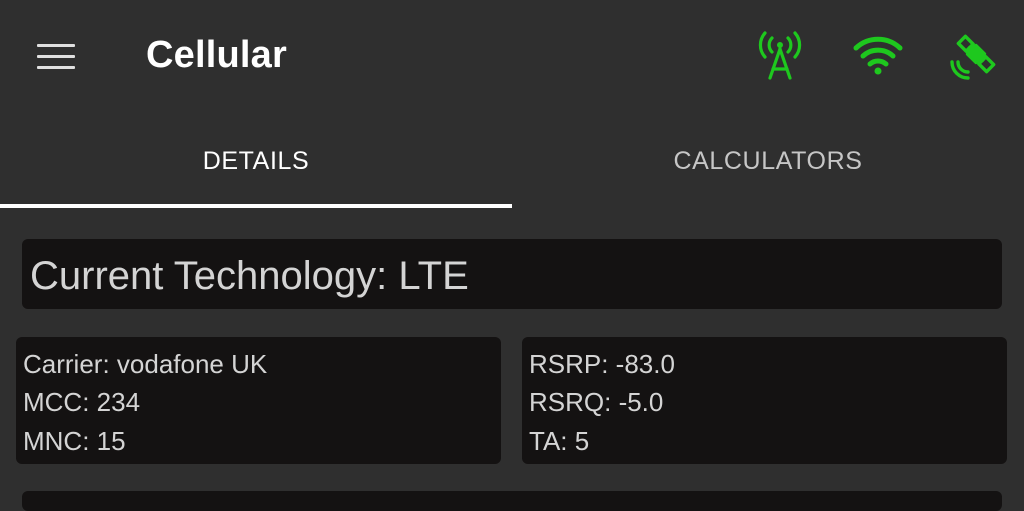  Describe the element at coordinates (256, 206) in the screenshot. I see `active-tab-indicator` at that location.